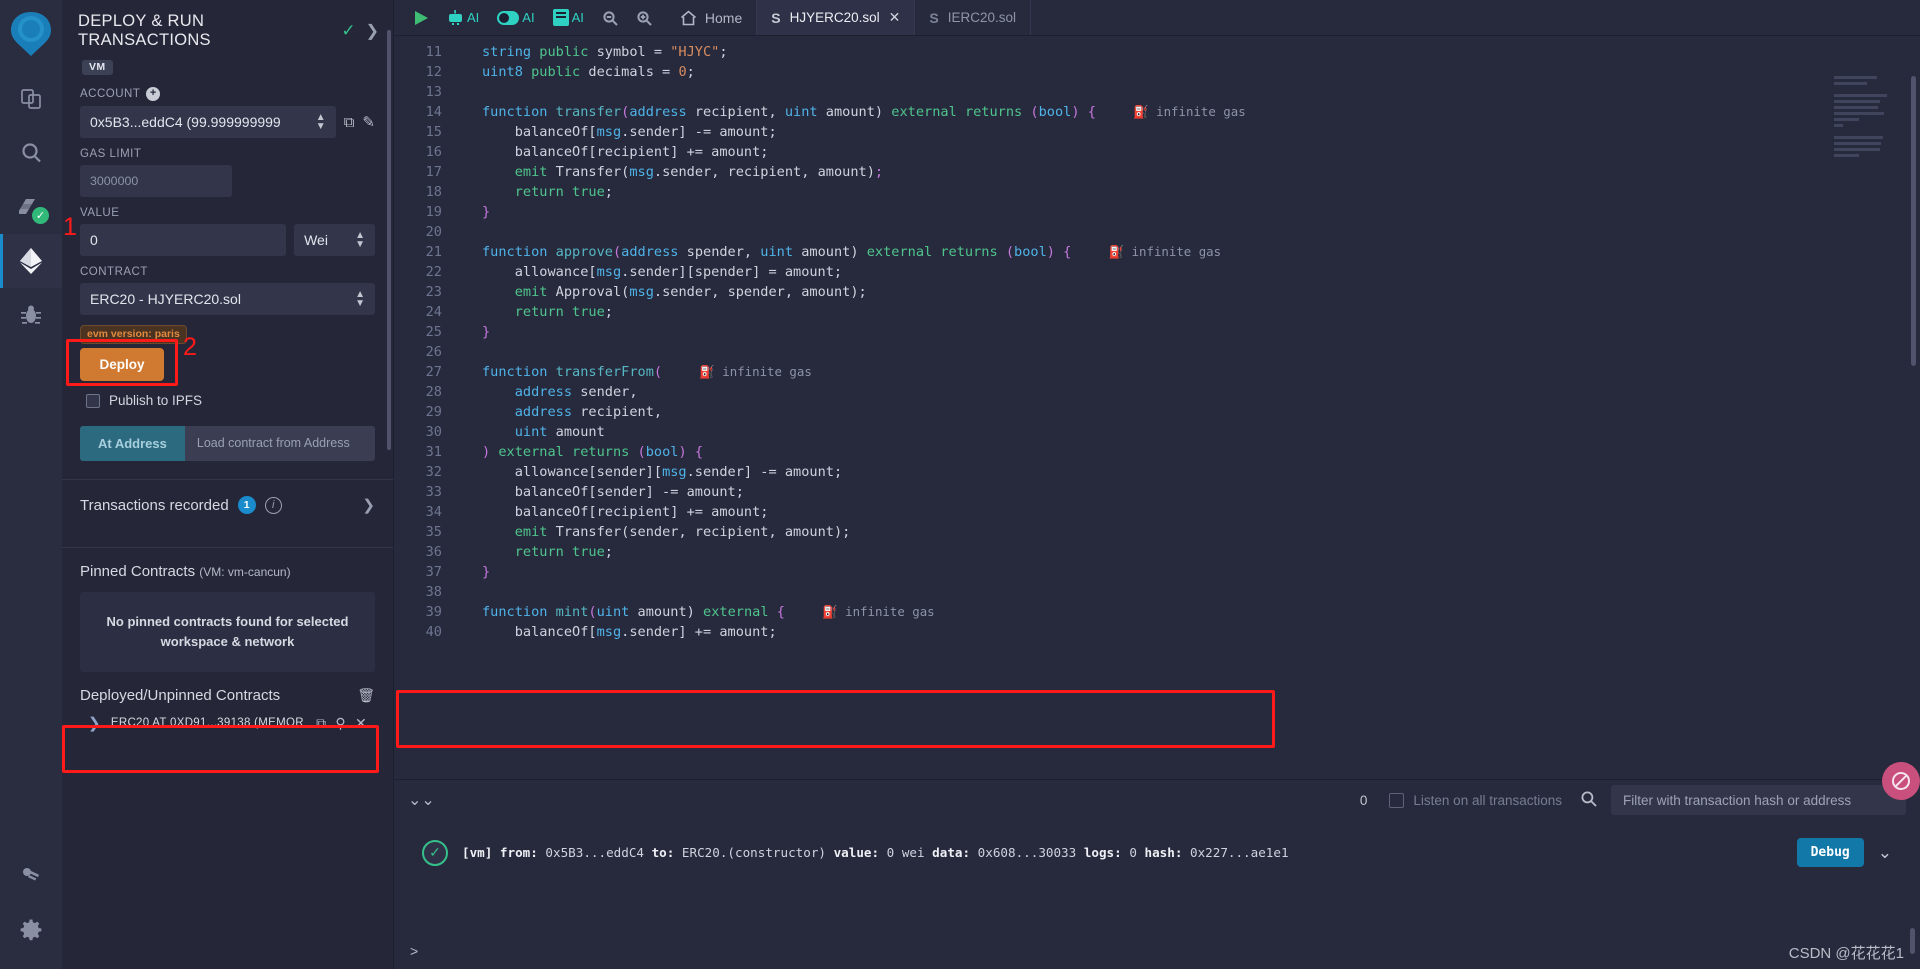 The image size is (1920, 969). What do you see at coordinates (153, 94) in the screenshot?
I see `add-account-icon: +` at bounding box center [153, 94].